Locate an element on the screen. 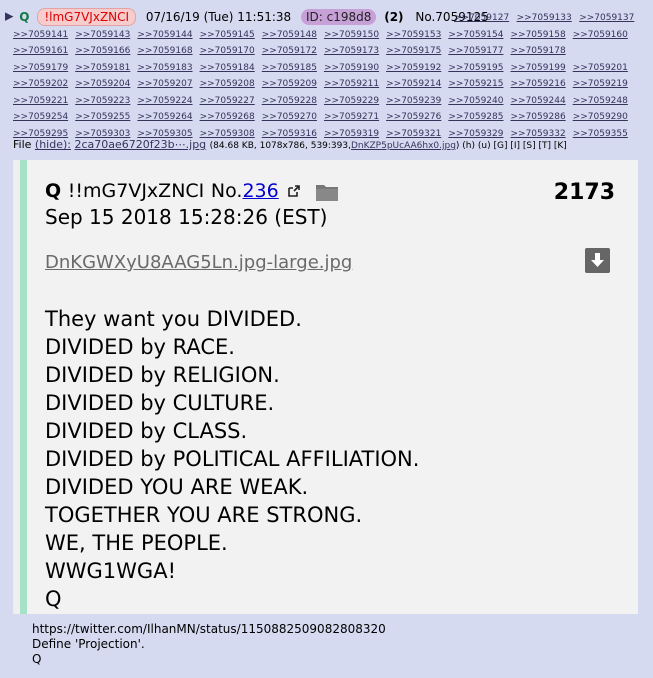 This screenshot has height=678, width=653. image-post-number: No.236 is located at coordinates (245, 191).